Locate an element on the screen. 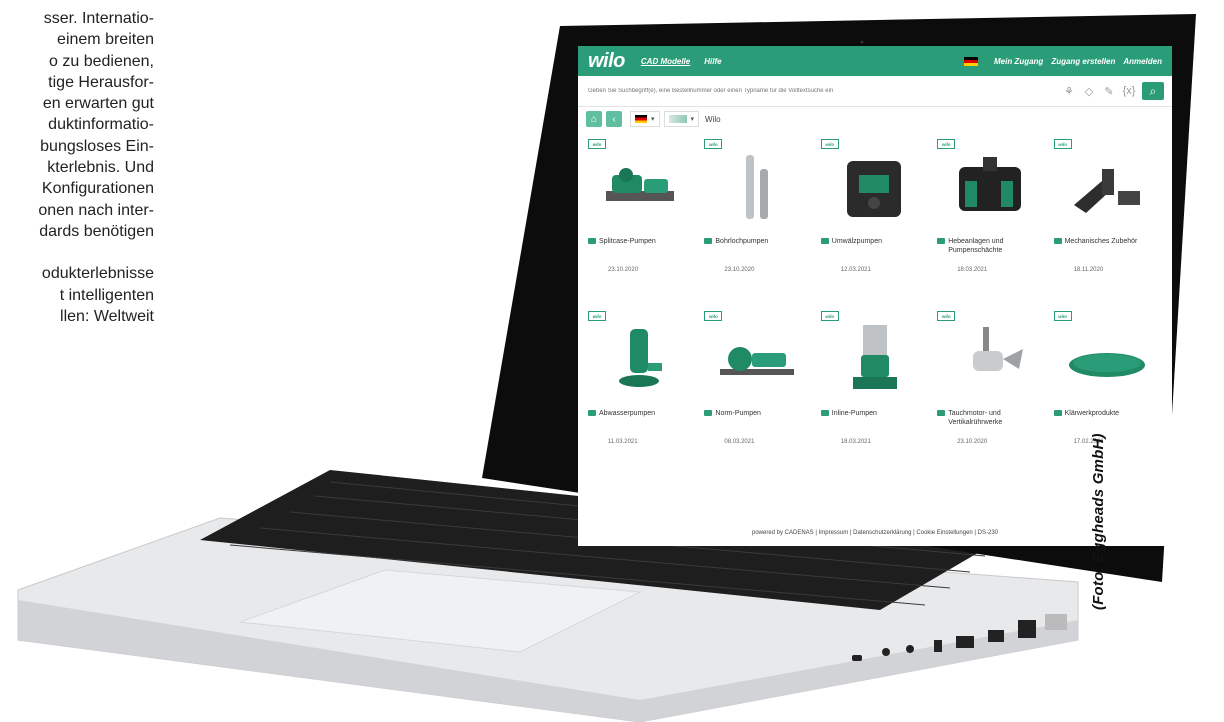 This screenshot has width=1224, height=722. product-category: Umwälzpumpen is located at coordinates (870, 241).